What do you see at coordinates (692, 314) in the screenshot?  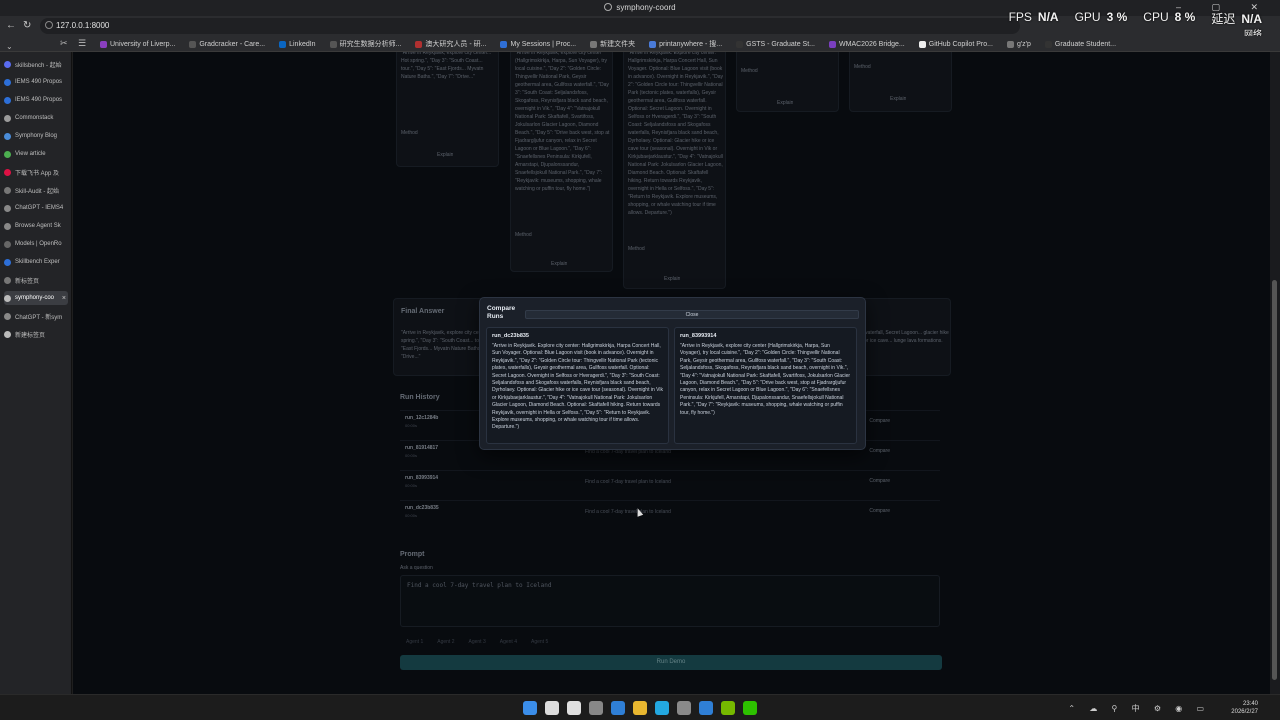 I see `close-button: Close` at bounding box center [692, 314].